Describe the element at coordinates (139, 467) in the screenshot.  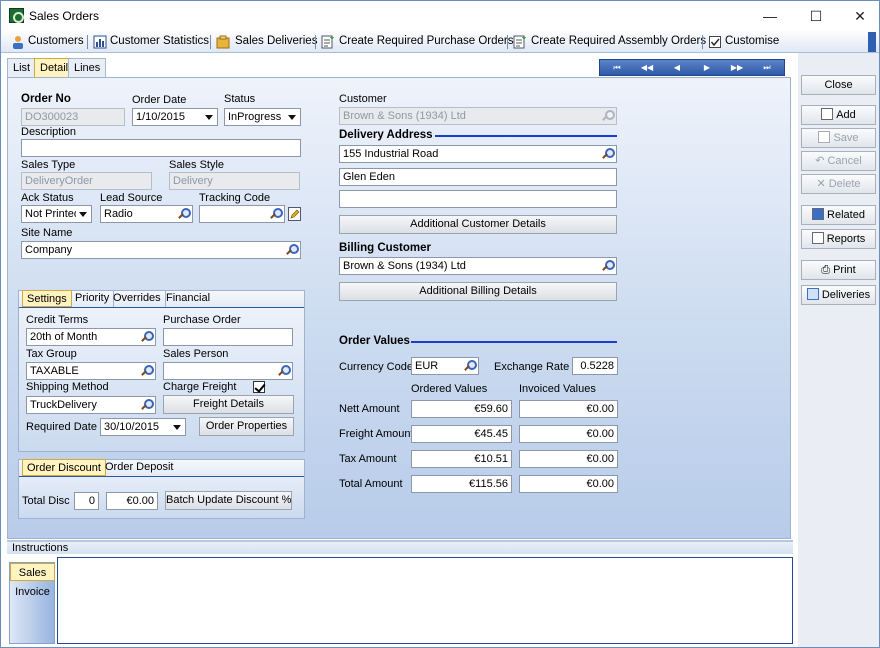
I see `tab-order-deposit: Order Deposit` at that location.